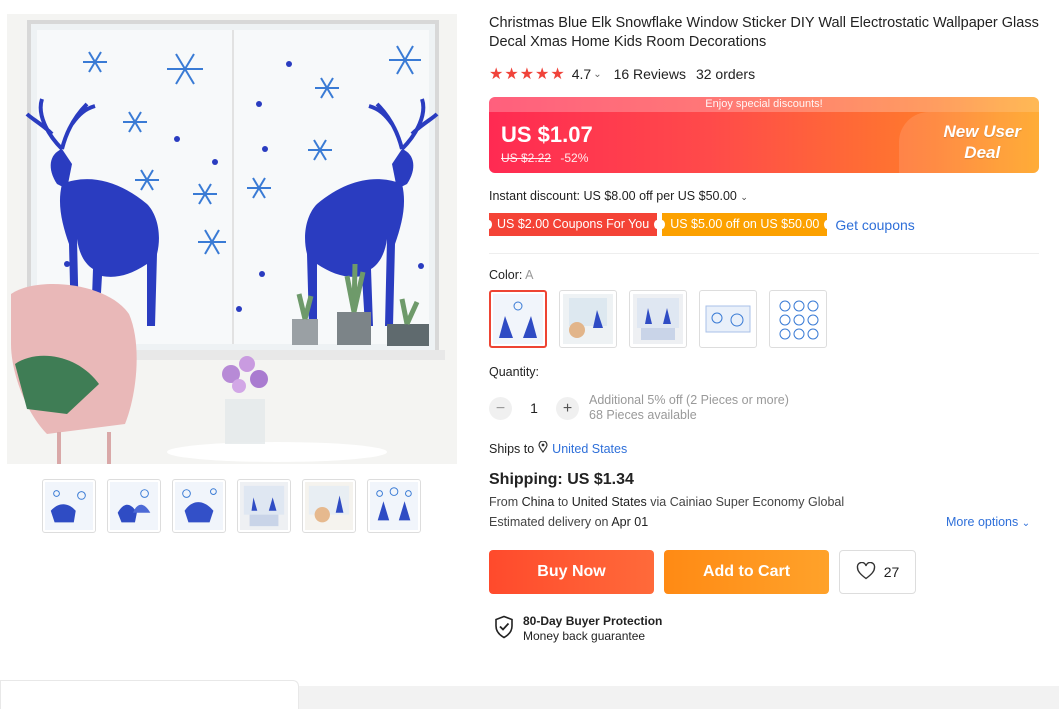 This screenshot has width=1059, height=709. I want to click on coupon-badge-store: US $2.00 Coupons For You, so click(573, 224).